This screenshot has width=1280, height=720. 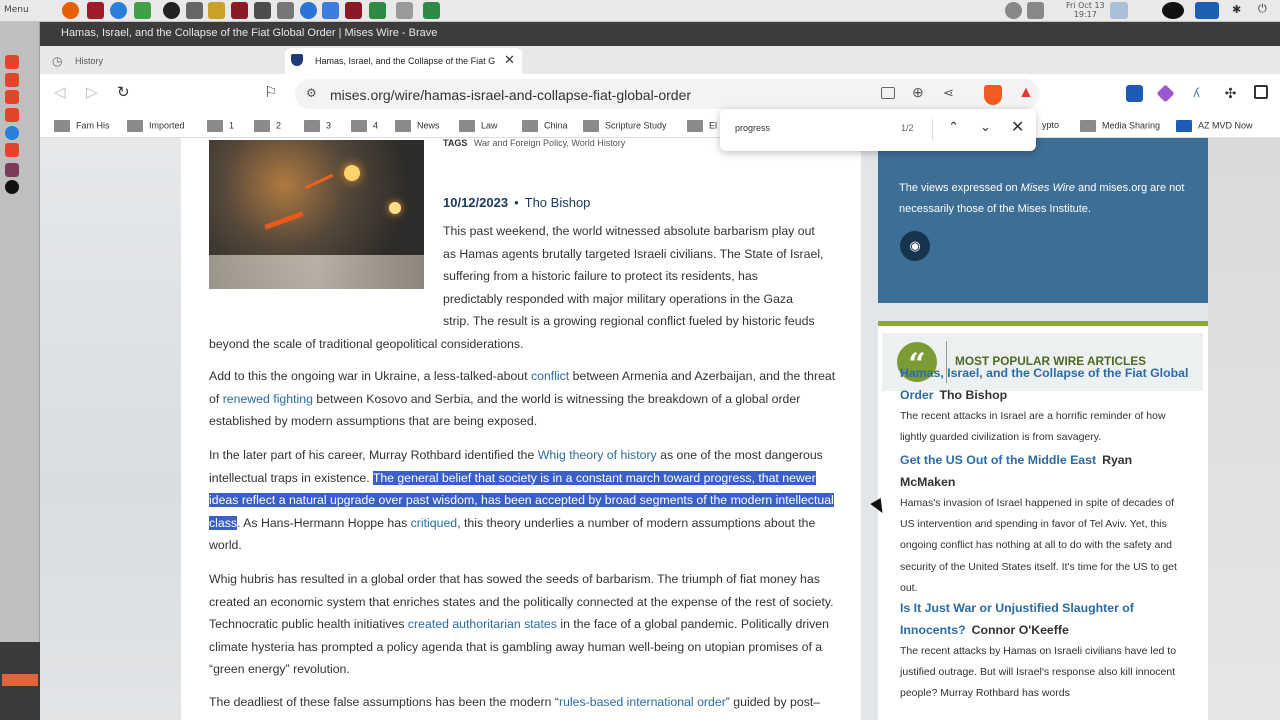 I want to click on tags-list: War and Foreign Policy, World History, so click(x=549, y=143).